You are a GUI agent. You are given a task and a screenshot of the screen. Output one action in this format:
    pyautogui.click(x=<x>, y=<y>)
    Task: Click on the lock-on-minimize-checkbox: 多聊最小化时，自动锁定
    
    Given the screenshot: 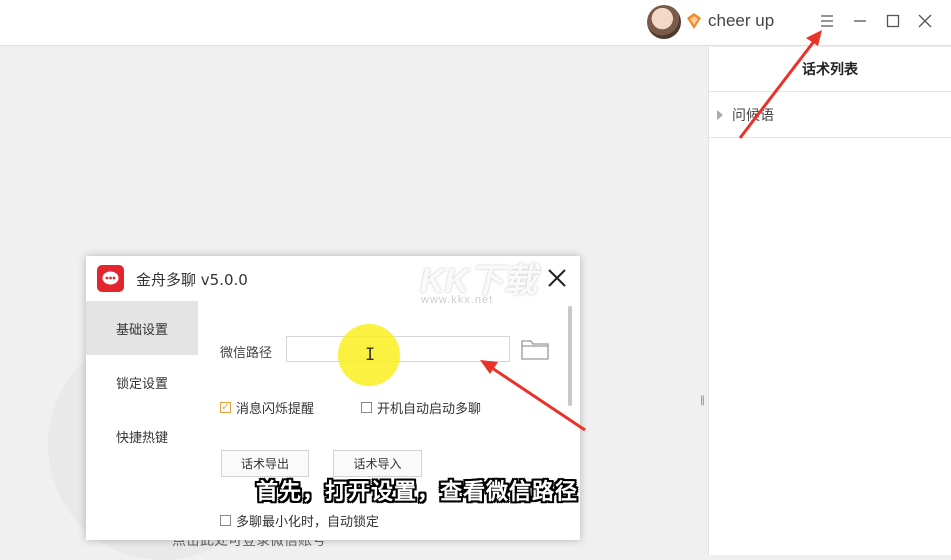 What is the action you would take?
    pyautogui.click(x=299, y=520)
    